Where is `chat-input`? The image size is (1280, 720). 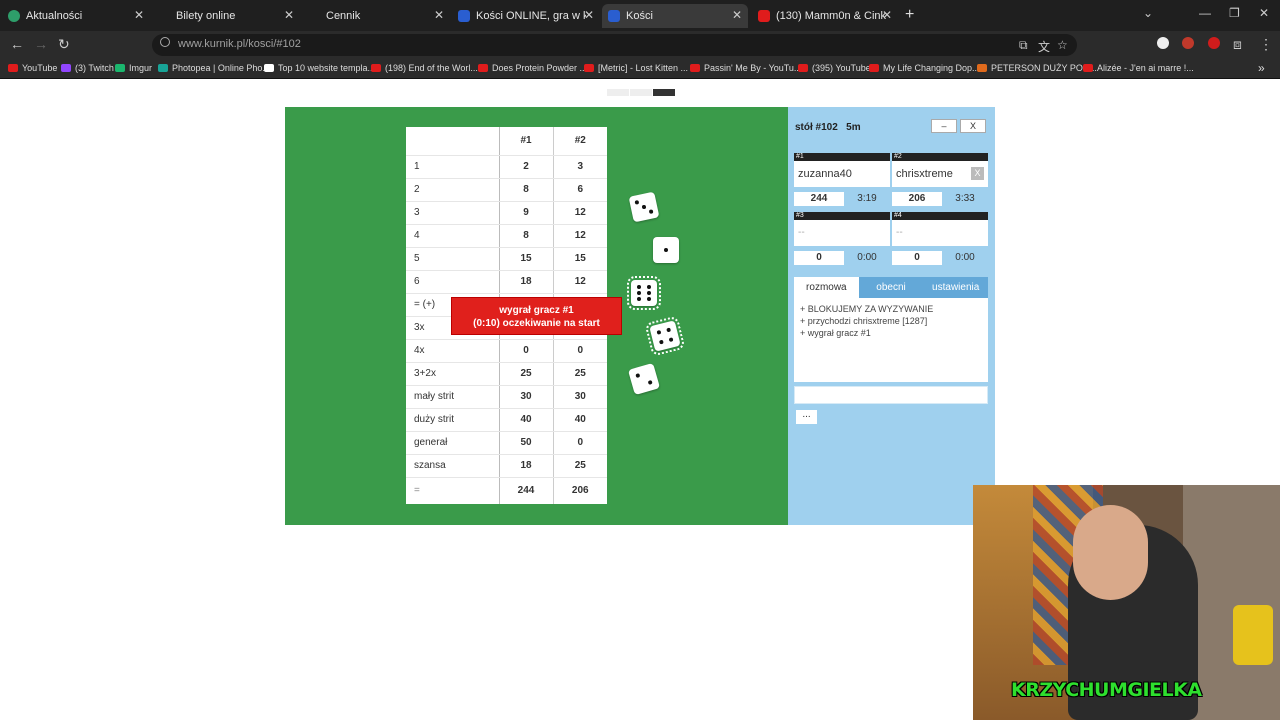
chat-input is located at coordinates (891, 395).